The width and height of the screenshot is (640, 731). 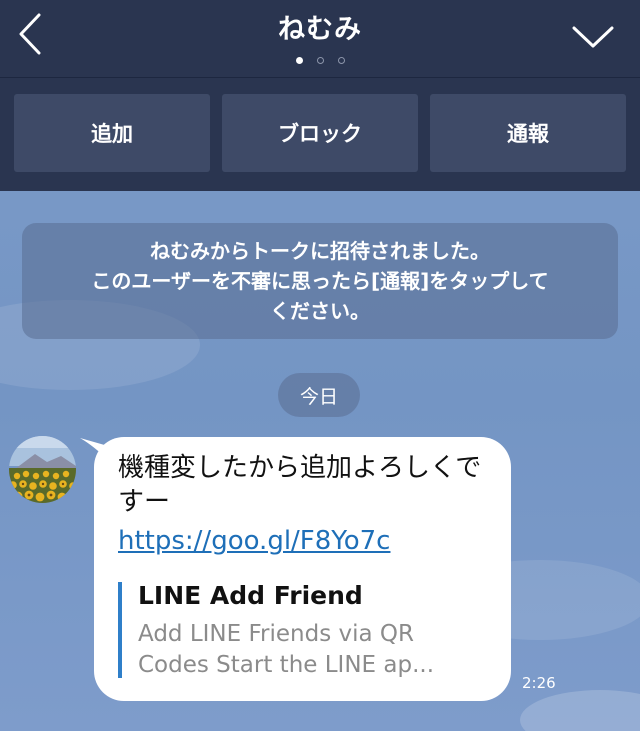 I want to click on page-indicator, so click(x=320, y=60).